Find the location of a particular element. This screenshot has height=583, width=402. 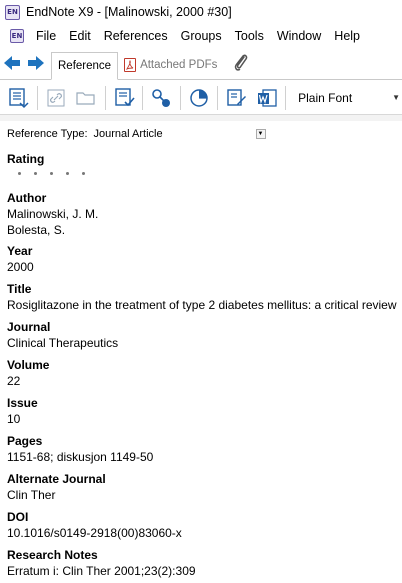

alternate-journal-label: Alternate Journal is located at coordinates (56, 479).